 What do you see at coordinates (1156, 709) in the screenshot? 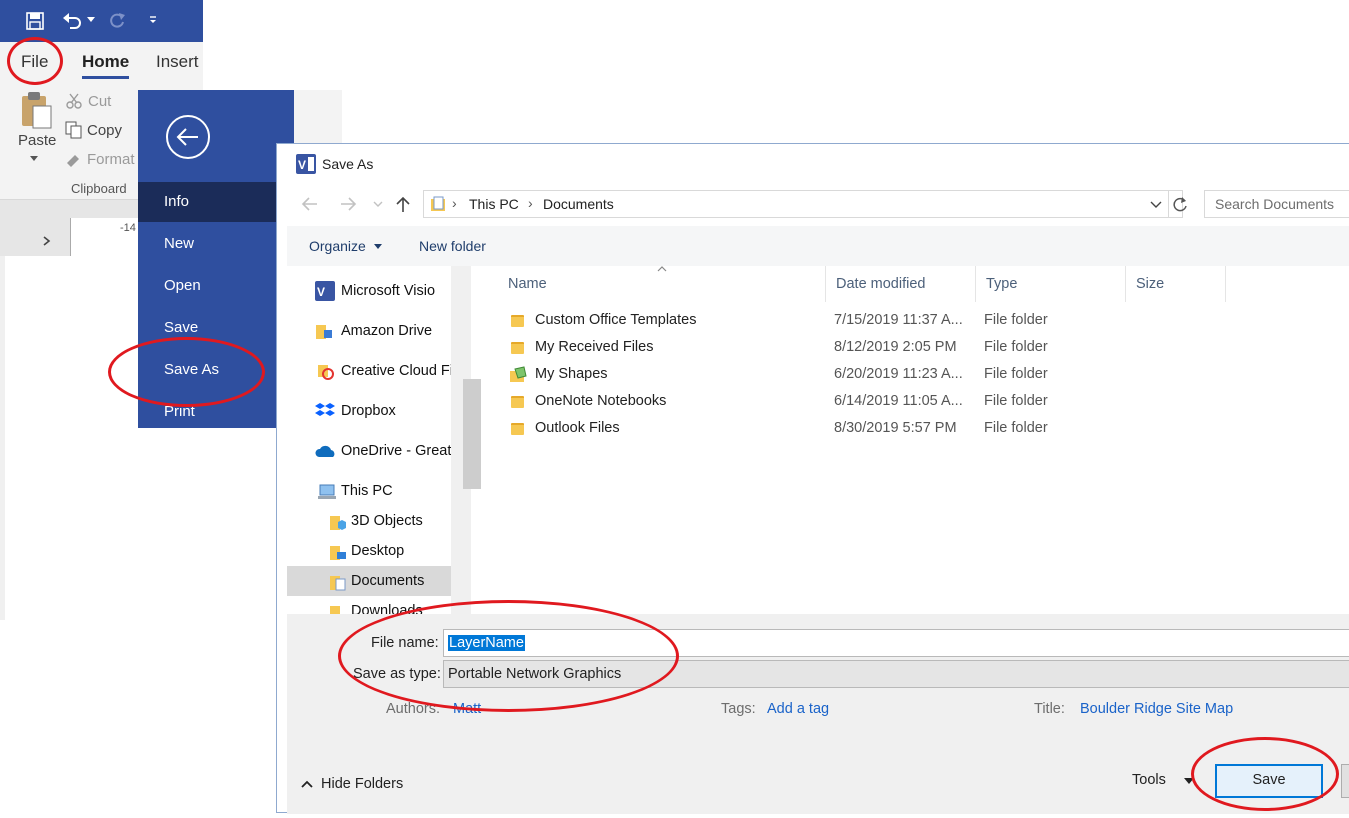
I see `title-value: Boulder Ridge Site Map` at bounding box center [1156, 709].